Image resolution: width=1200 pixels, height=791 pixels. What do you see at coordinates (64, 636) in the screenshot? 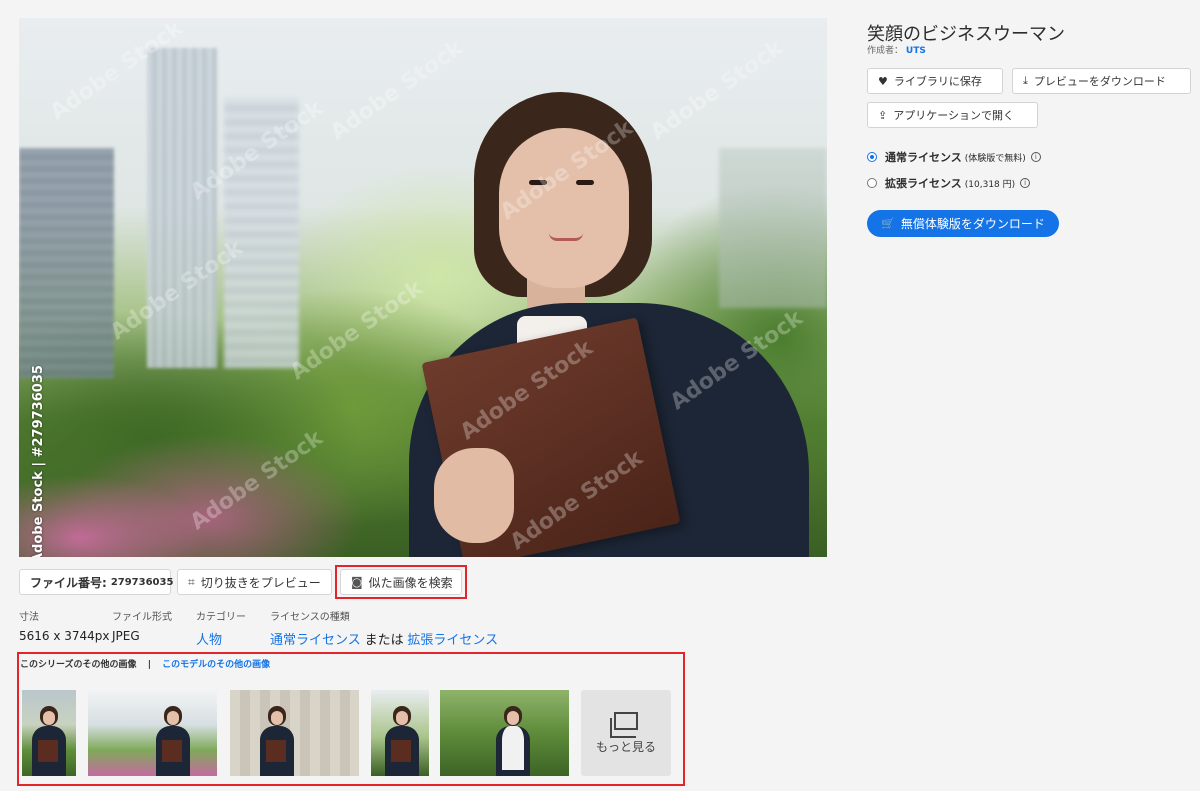
I see `dimensions-value: 5616 x 3744px` at bounding box center [64, 636].